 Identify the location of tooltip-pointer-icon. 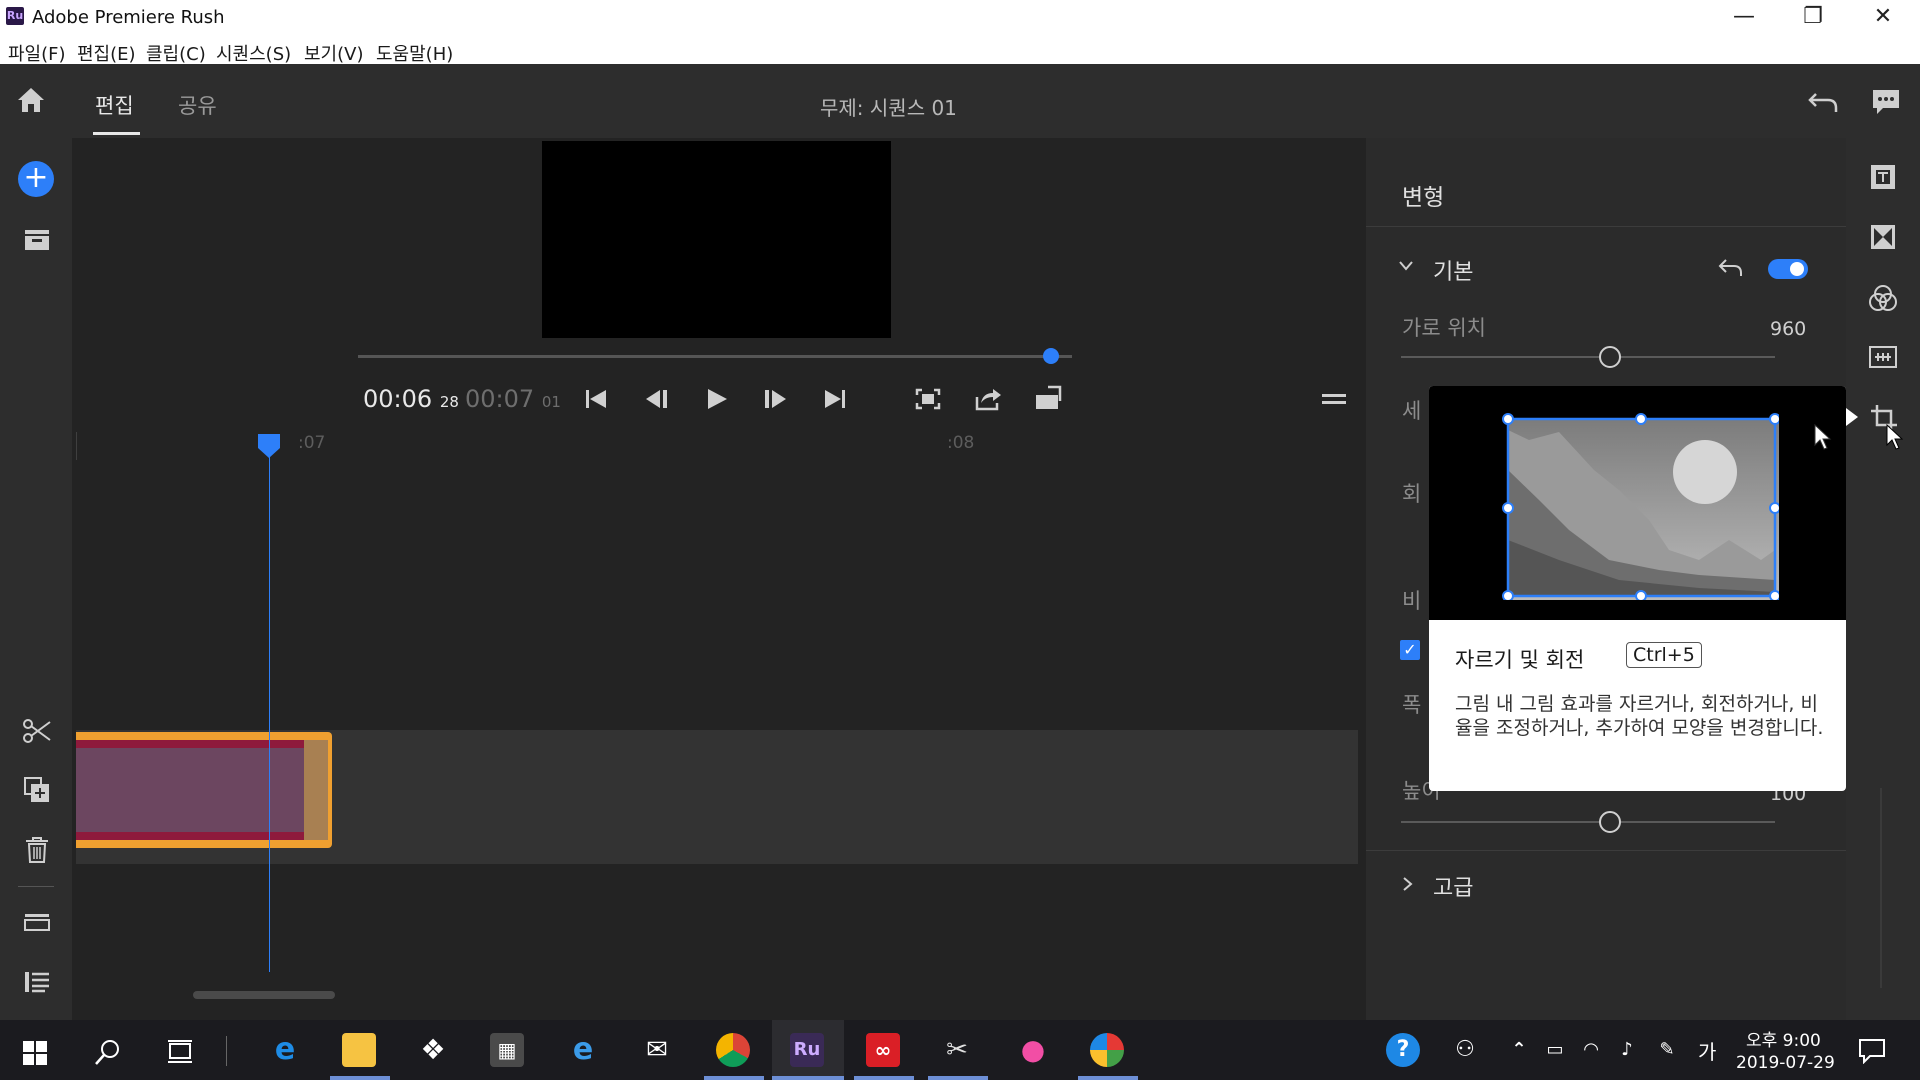
(1852, 417).